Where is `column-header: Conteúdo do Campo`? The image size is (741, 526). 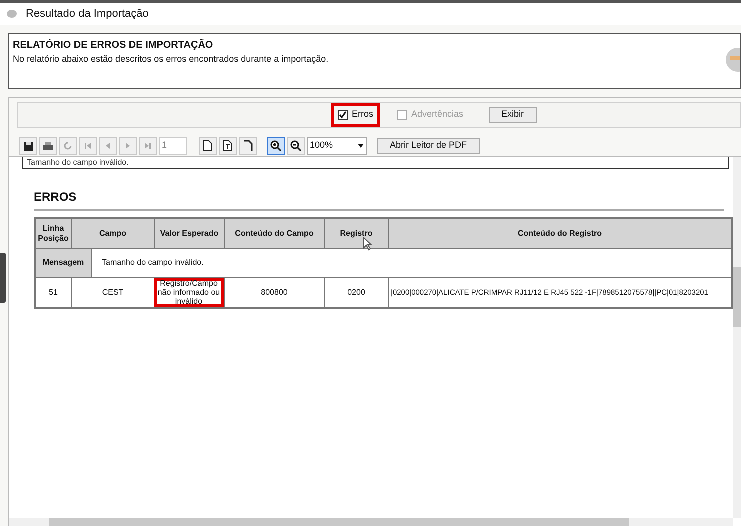 column-header: Conteúdo do Campo is located at coordinates (274, 233).